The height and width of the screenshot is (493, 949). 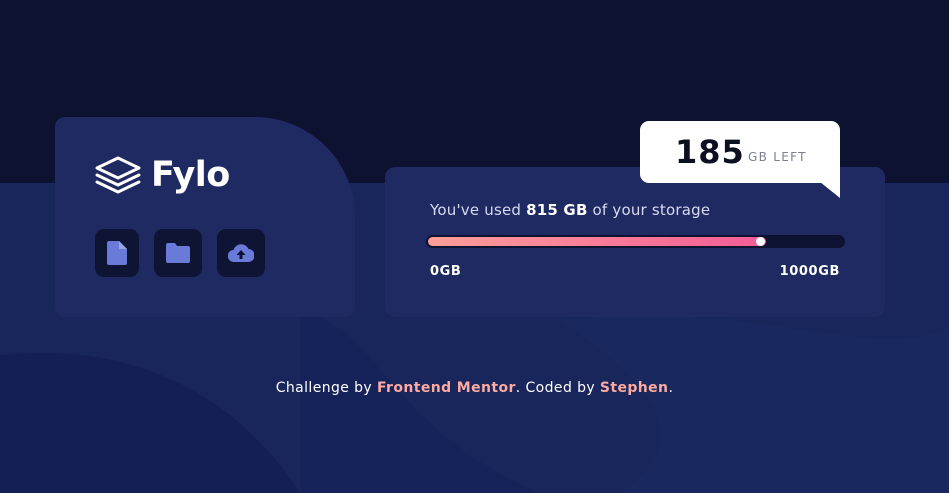 I want to click on usage-prefix: You've used, so click(x=476, y=210).